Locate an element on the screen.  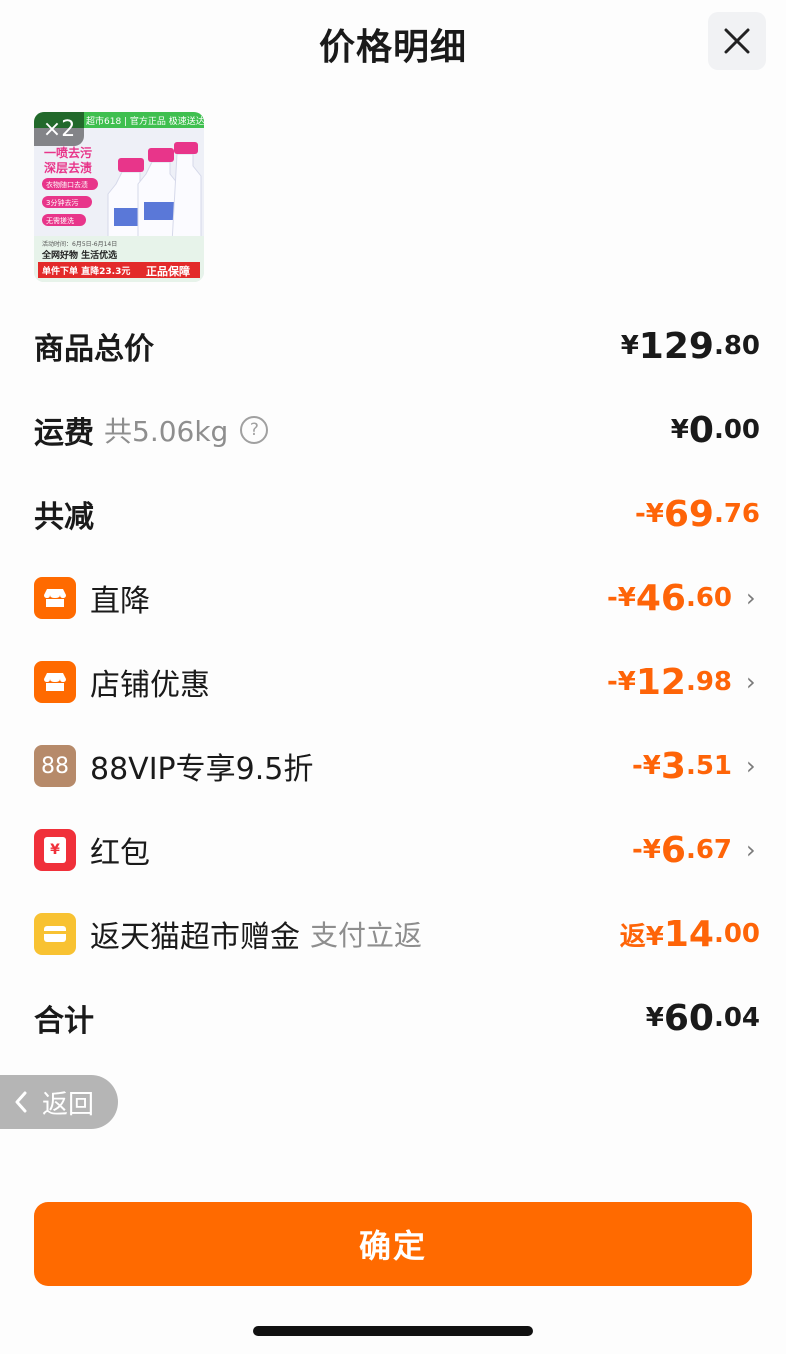
row-left: 返天猫超市赠金 支付立返 is located at coordinates (228, 934).